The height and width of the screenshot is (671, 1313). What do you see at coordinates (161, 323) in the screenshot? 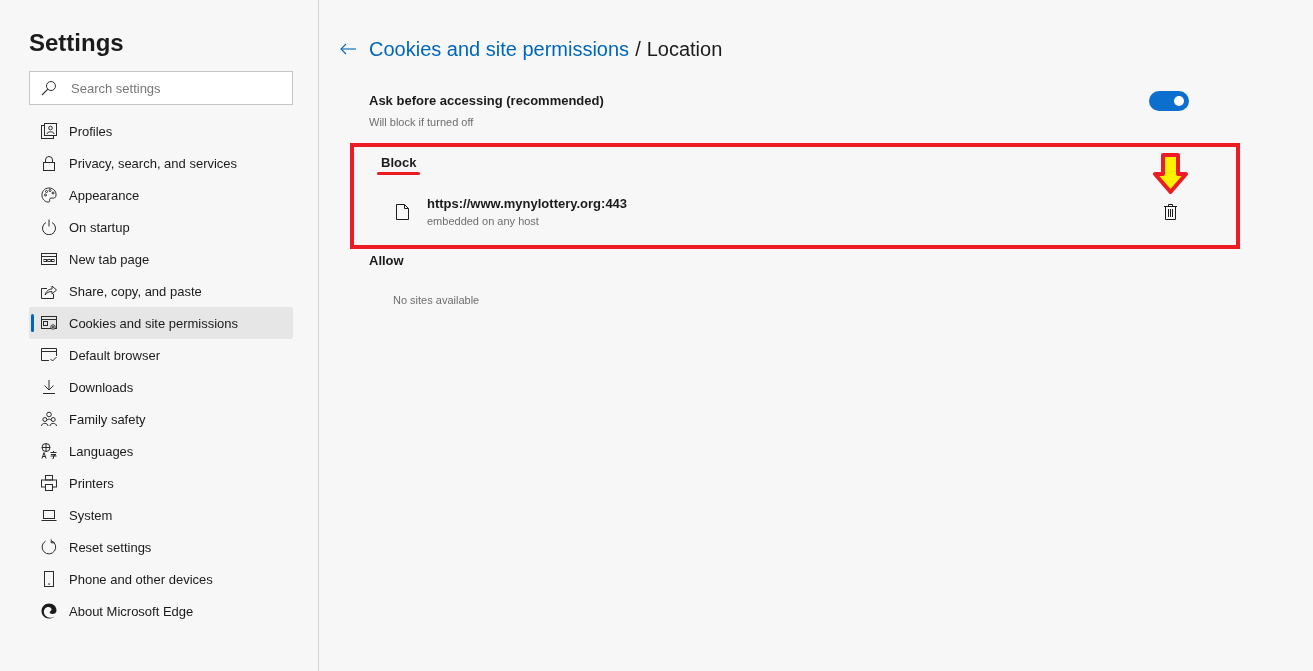
I see `sidebar-item: Cookies and site permissions` at bounding box center [161, 323].